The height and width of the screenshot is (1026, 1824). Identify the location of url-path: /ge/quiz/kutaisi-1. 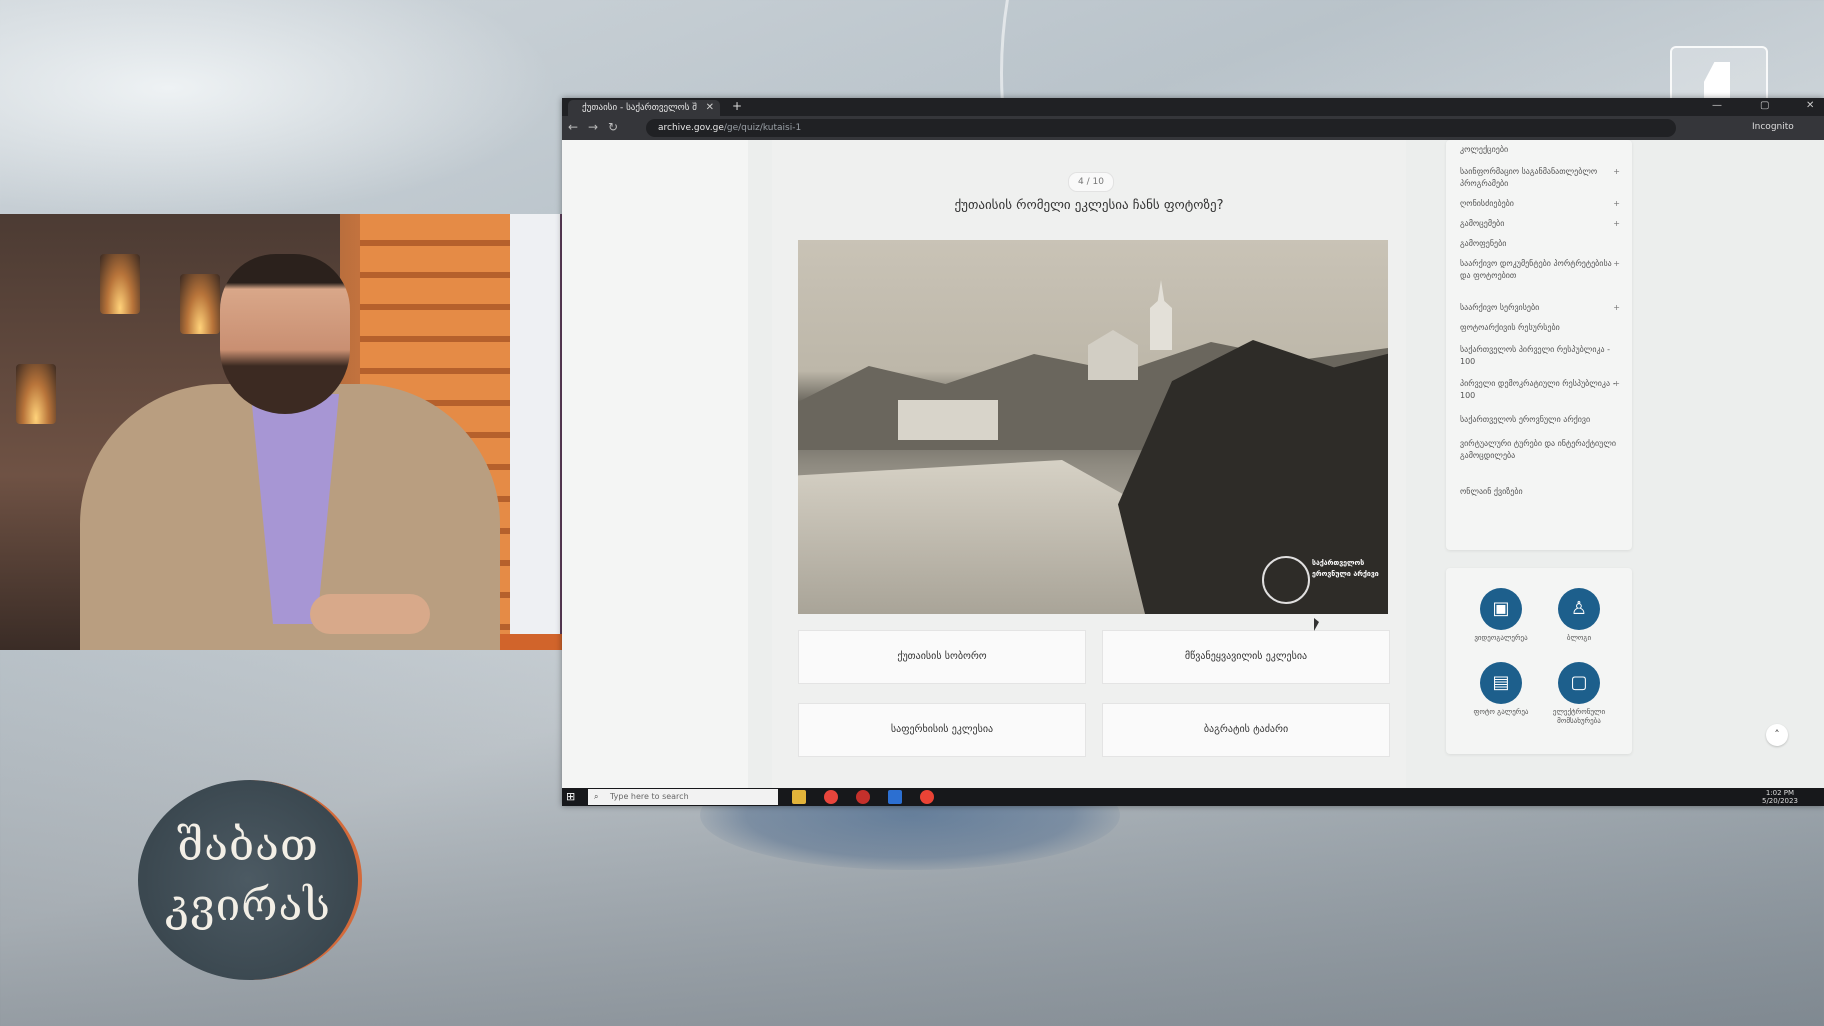
(762, 128).